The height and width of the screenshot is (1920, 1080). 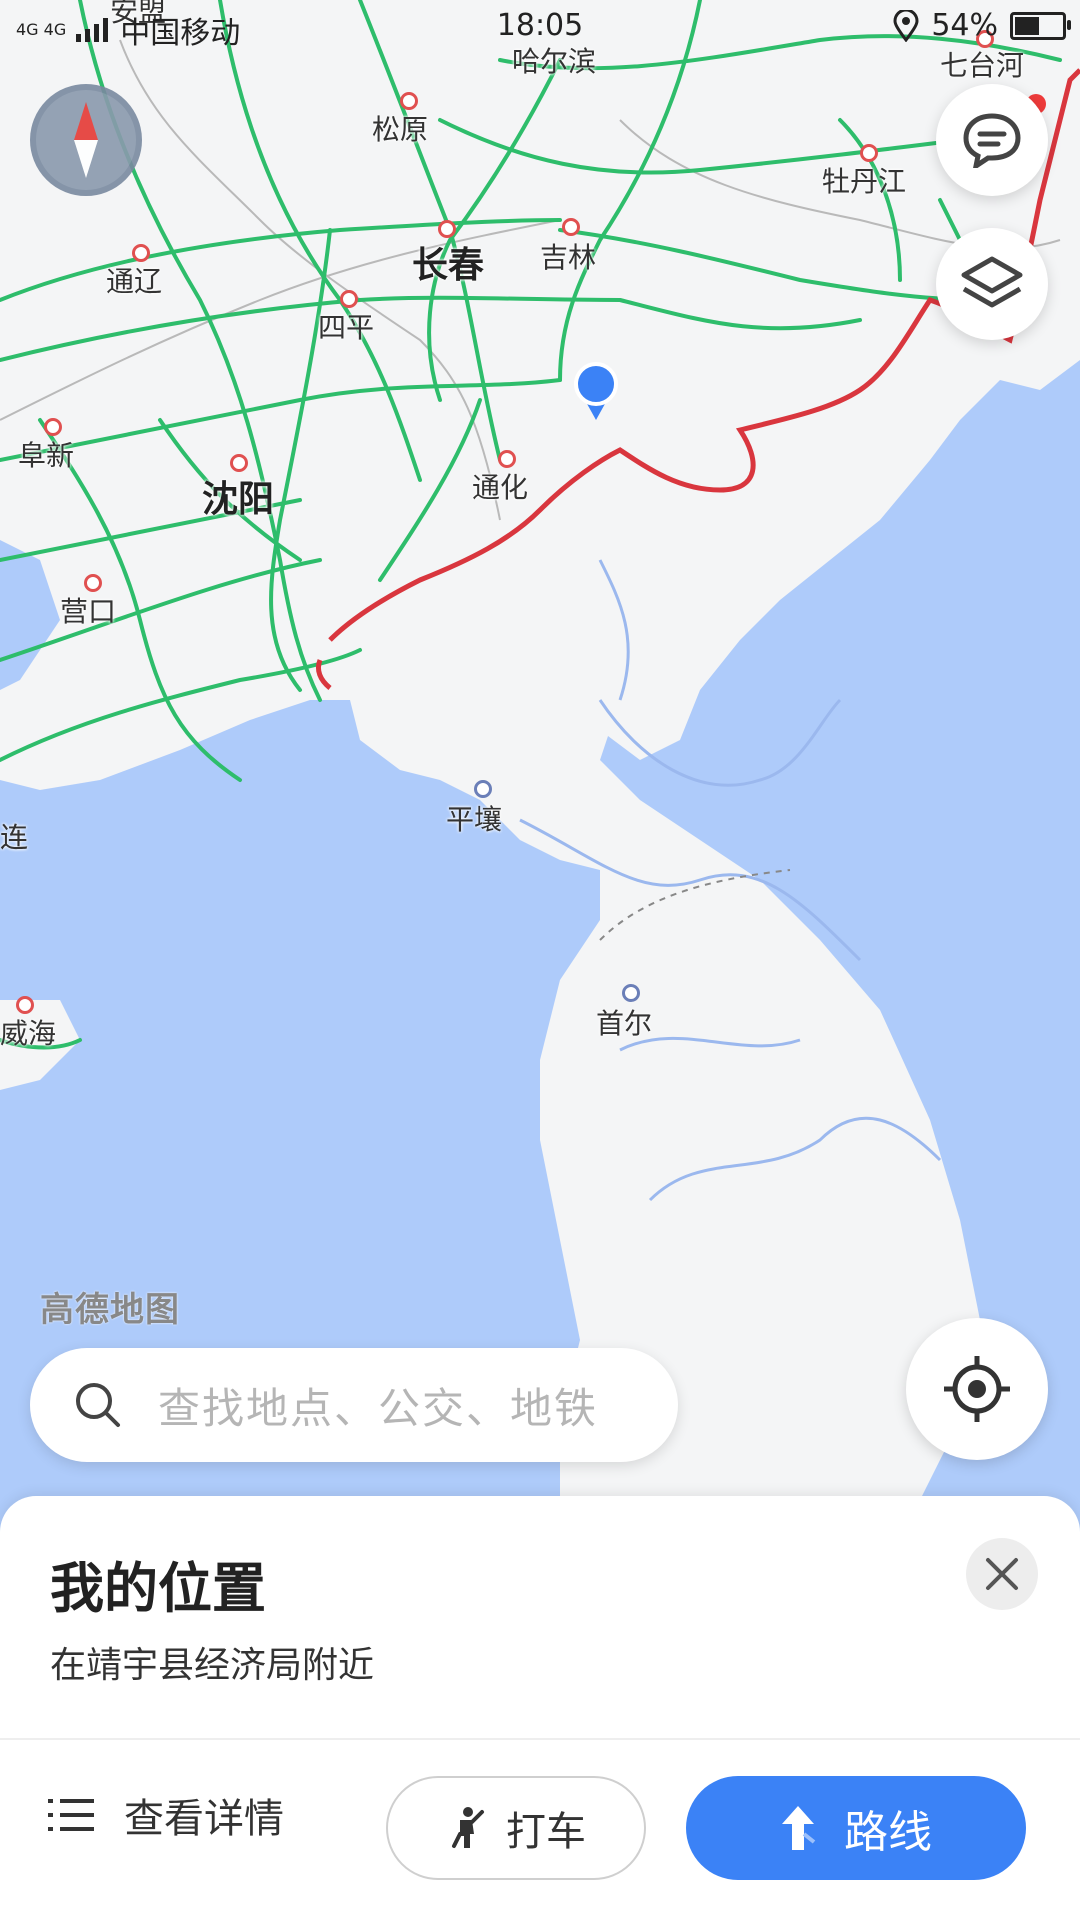 I want to click on map-watermark: 高德地图, so click(x=110, y=1310).